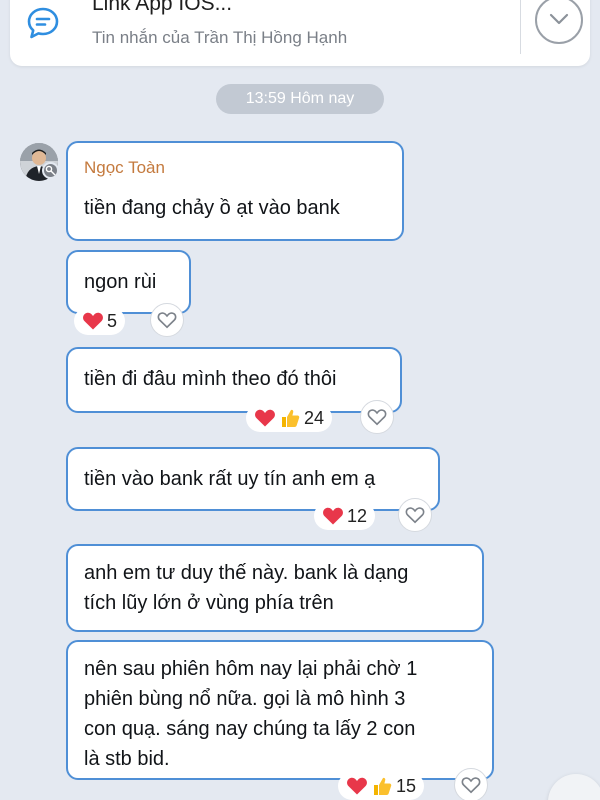  I want to click on pinned-subtitle: Tin nhắn của Trần Thị Hồng Hạnh, so click(220, 37).